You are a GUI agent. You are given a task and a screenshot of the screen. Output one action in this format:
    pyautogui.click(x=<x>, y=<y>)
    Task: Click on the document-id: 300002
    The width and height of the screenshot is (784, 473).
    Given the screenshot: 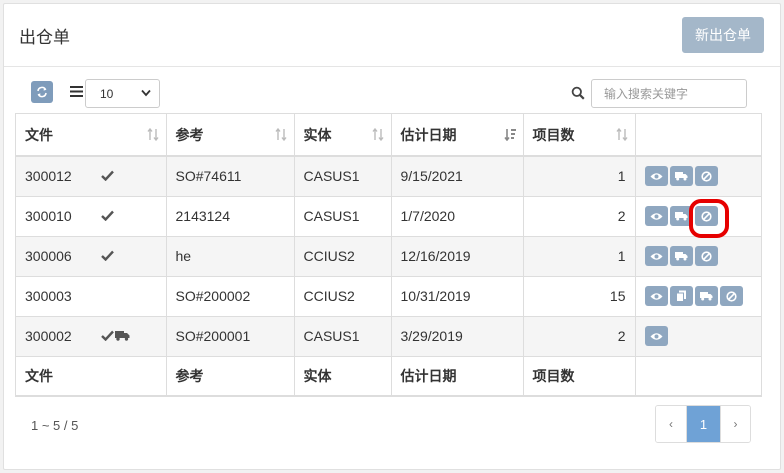 What is the action you would take?
    pyautogui.click(x=48, y=336)
    